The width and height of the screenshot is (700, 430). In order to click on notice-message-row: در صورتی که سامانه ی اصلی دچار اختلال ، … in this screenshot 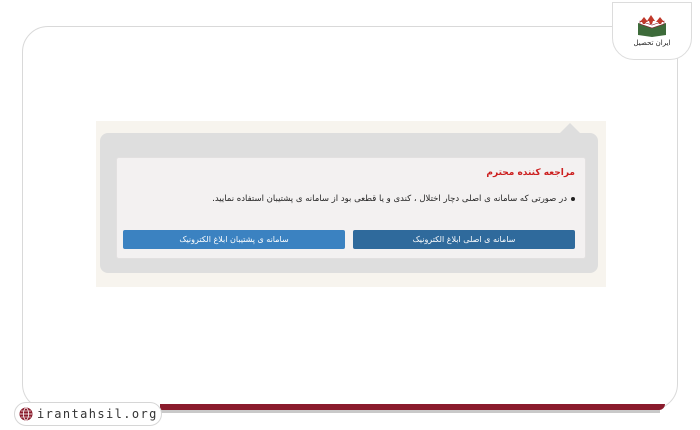, I will do `click(393, 199)`.